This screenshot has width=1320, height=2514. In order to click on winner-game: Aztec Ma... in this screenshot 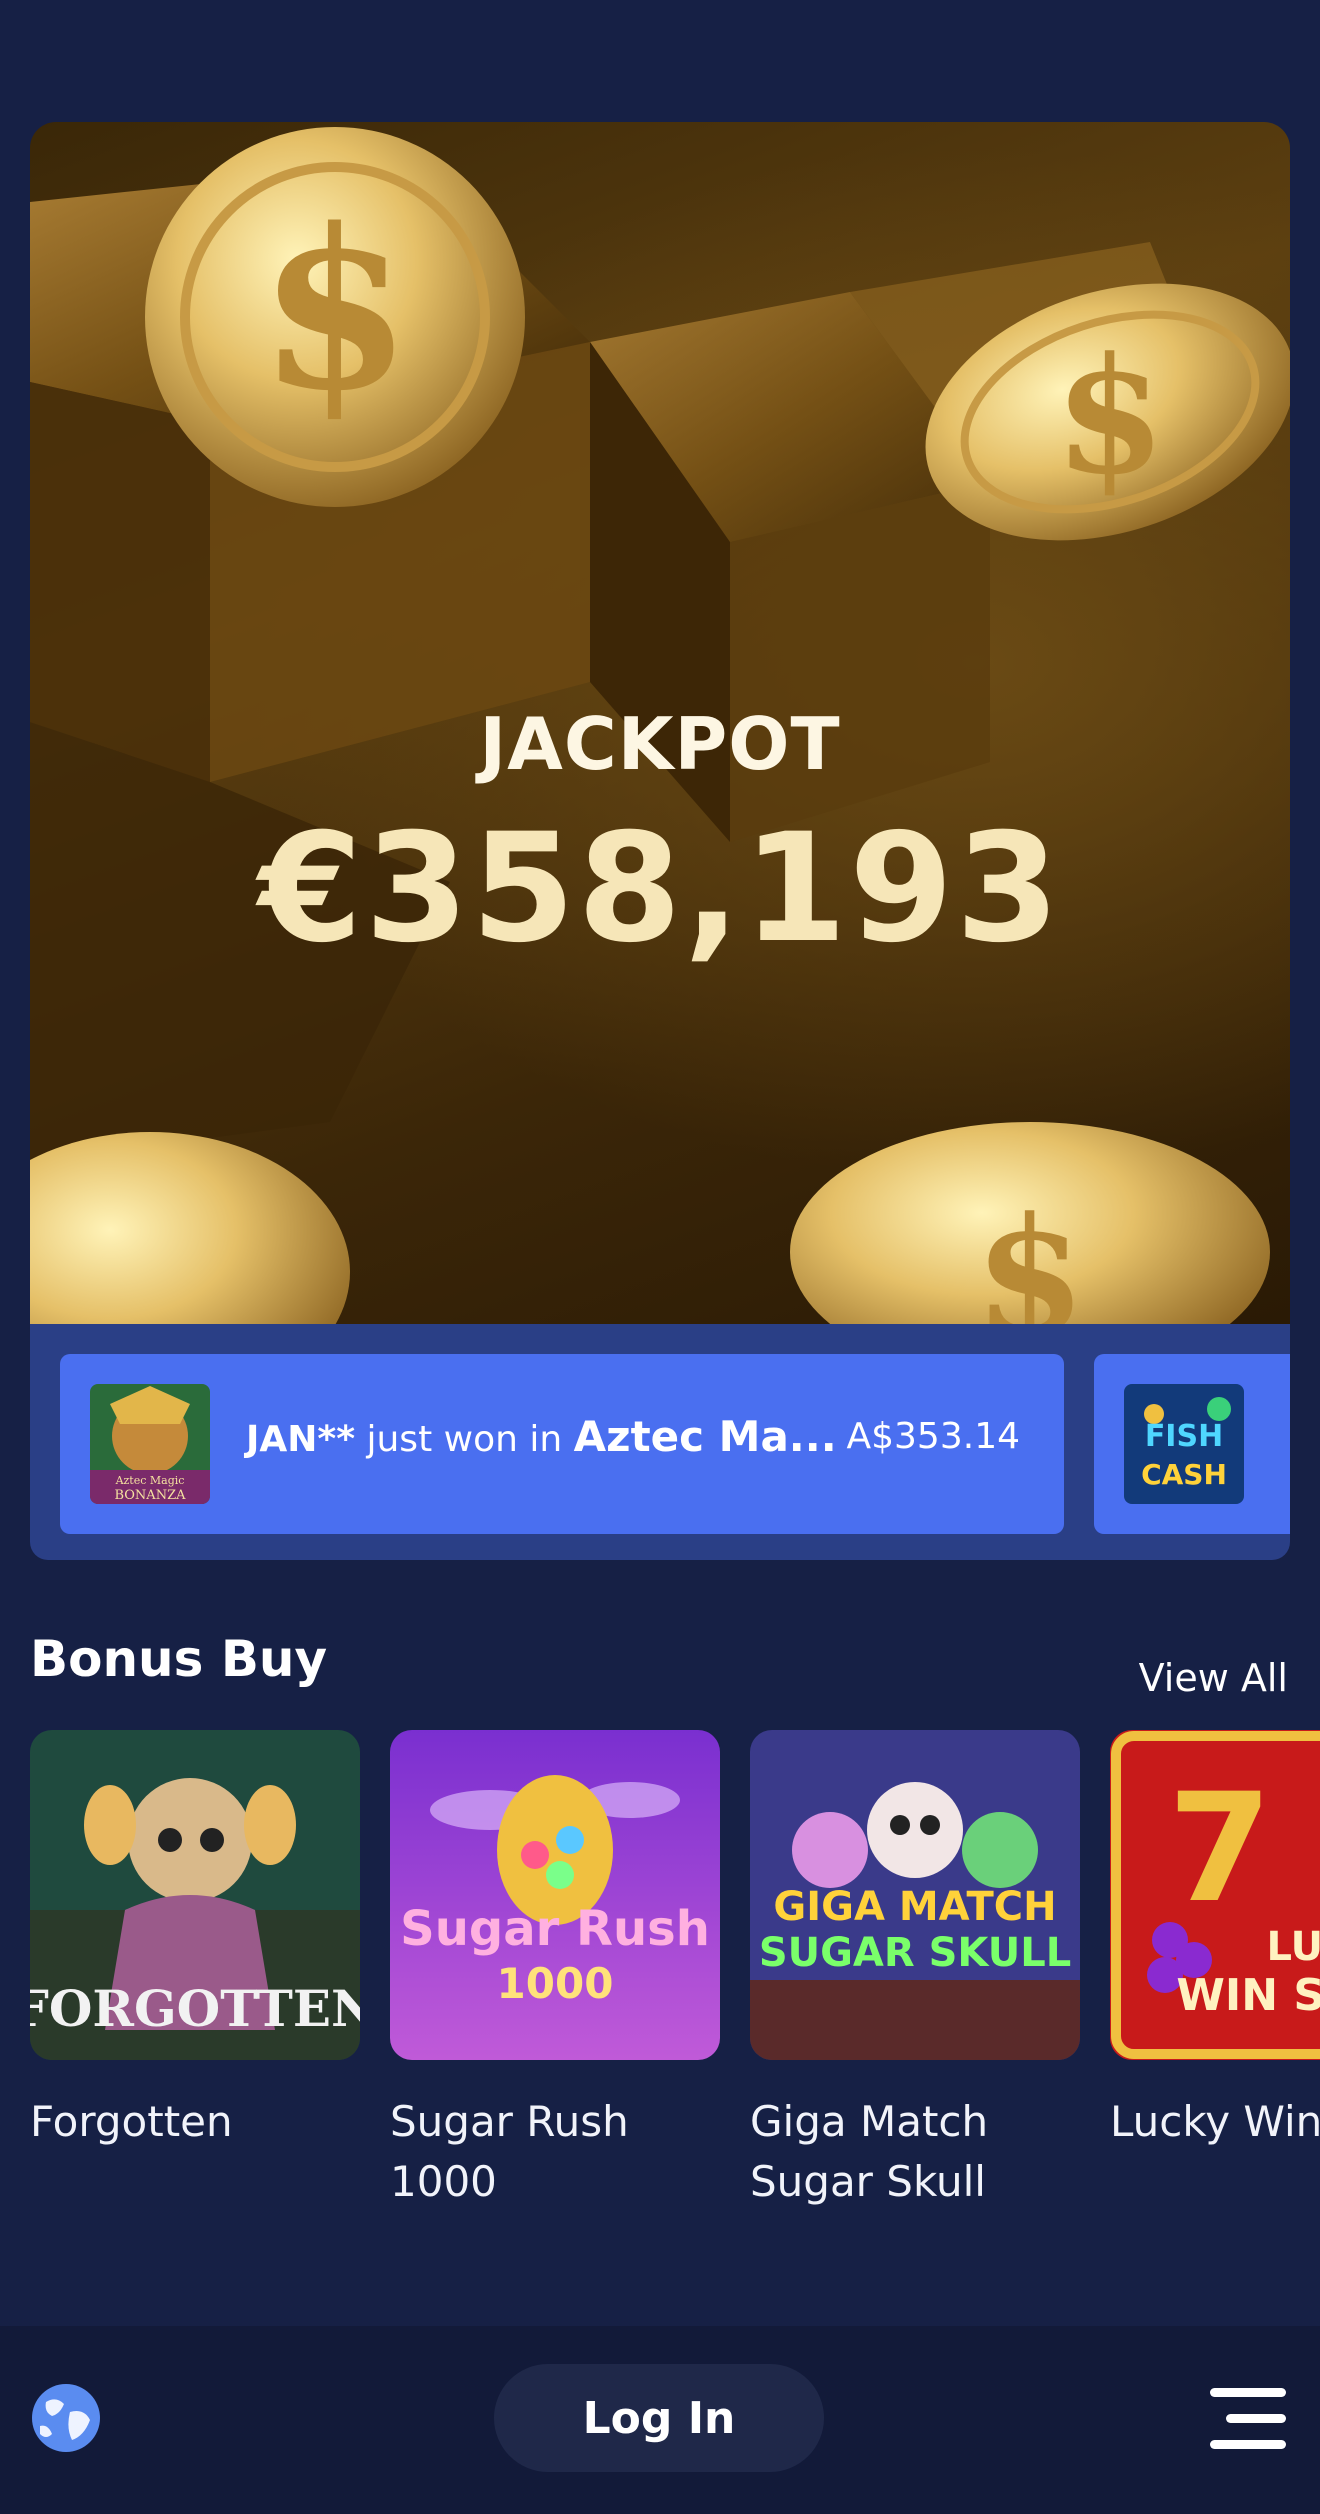, I will do `click(705, 1436)`.